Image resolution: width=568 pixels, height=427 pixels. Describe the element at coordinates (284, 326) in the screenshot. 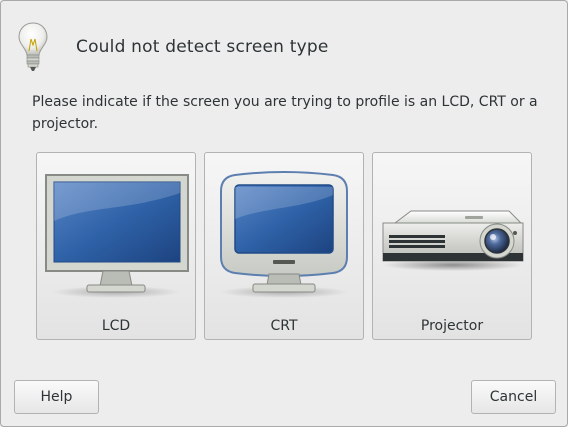

I see `crt-option-label: CRT` at that location.